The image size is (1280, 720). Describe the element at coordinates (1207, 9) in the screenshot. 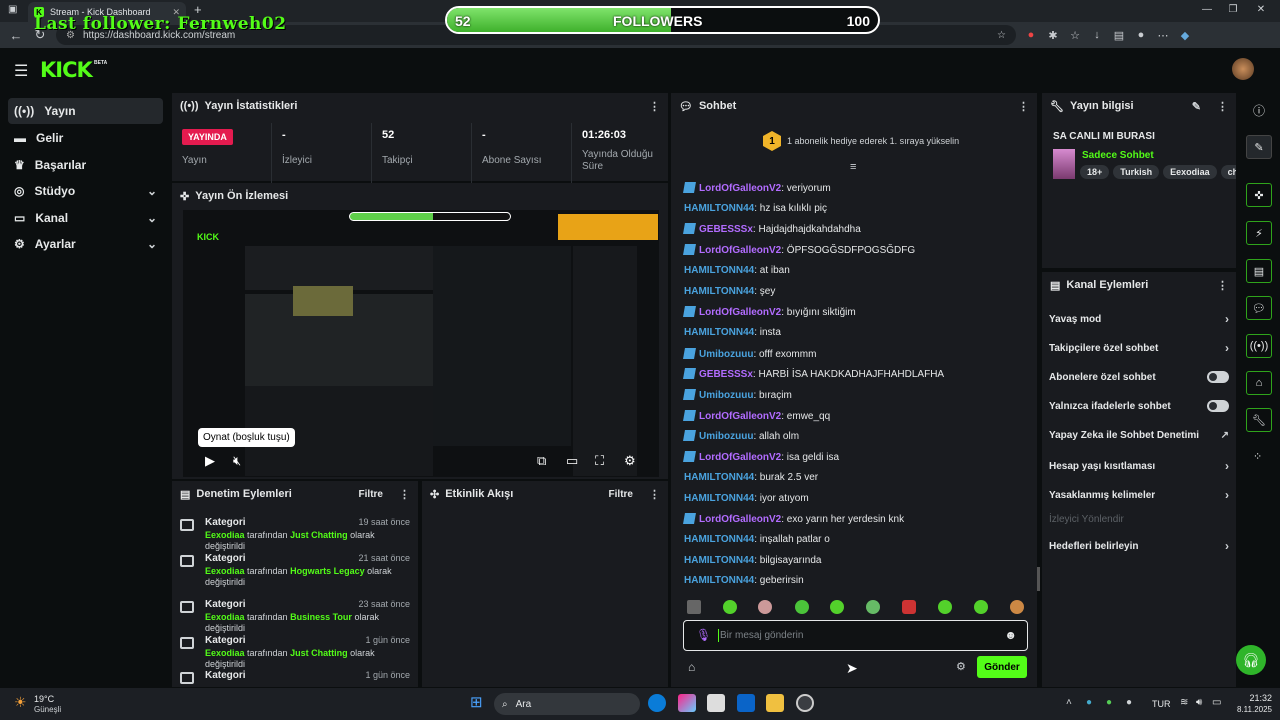

I see `minimize-icon: —` at that location.